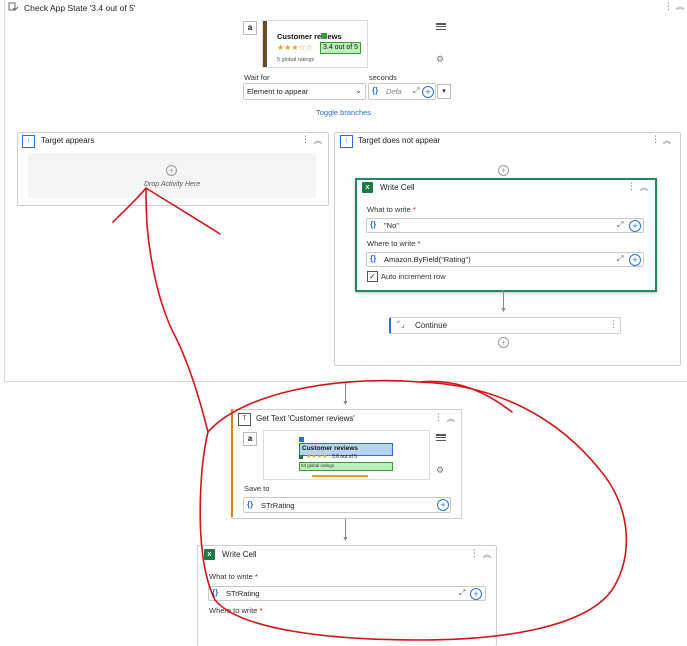  What do you see at coordinates (177, 310) in the screenshot?
I see `annotation-arrow-line` at bounding box center [177, 310].